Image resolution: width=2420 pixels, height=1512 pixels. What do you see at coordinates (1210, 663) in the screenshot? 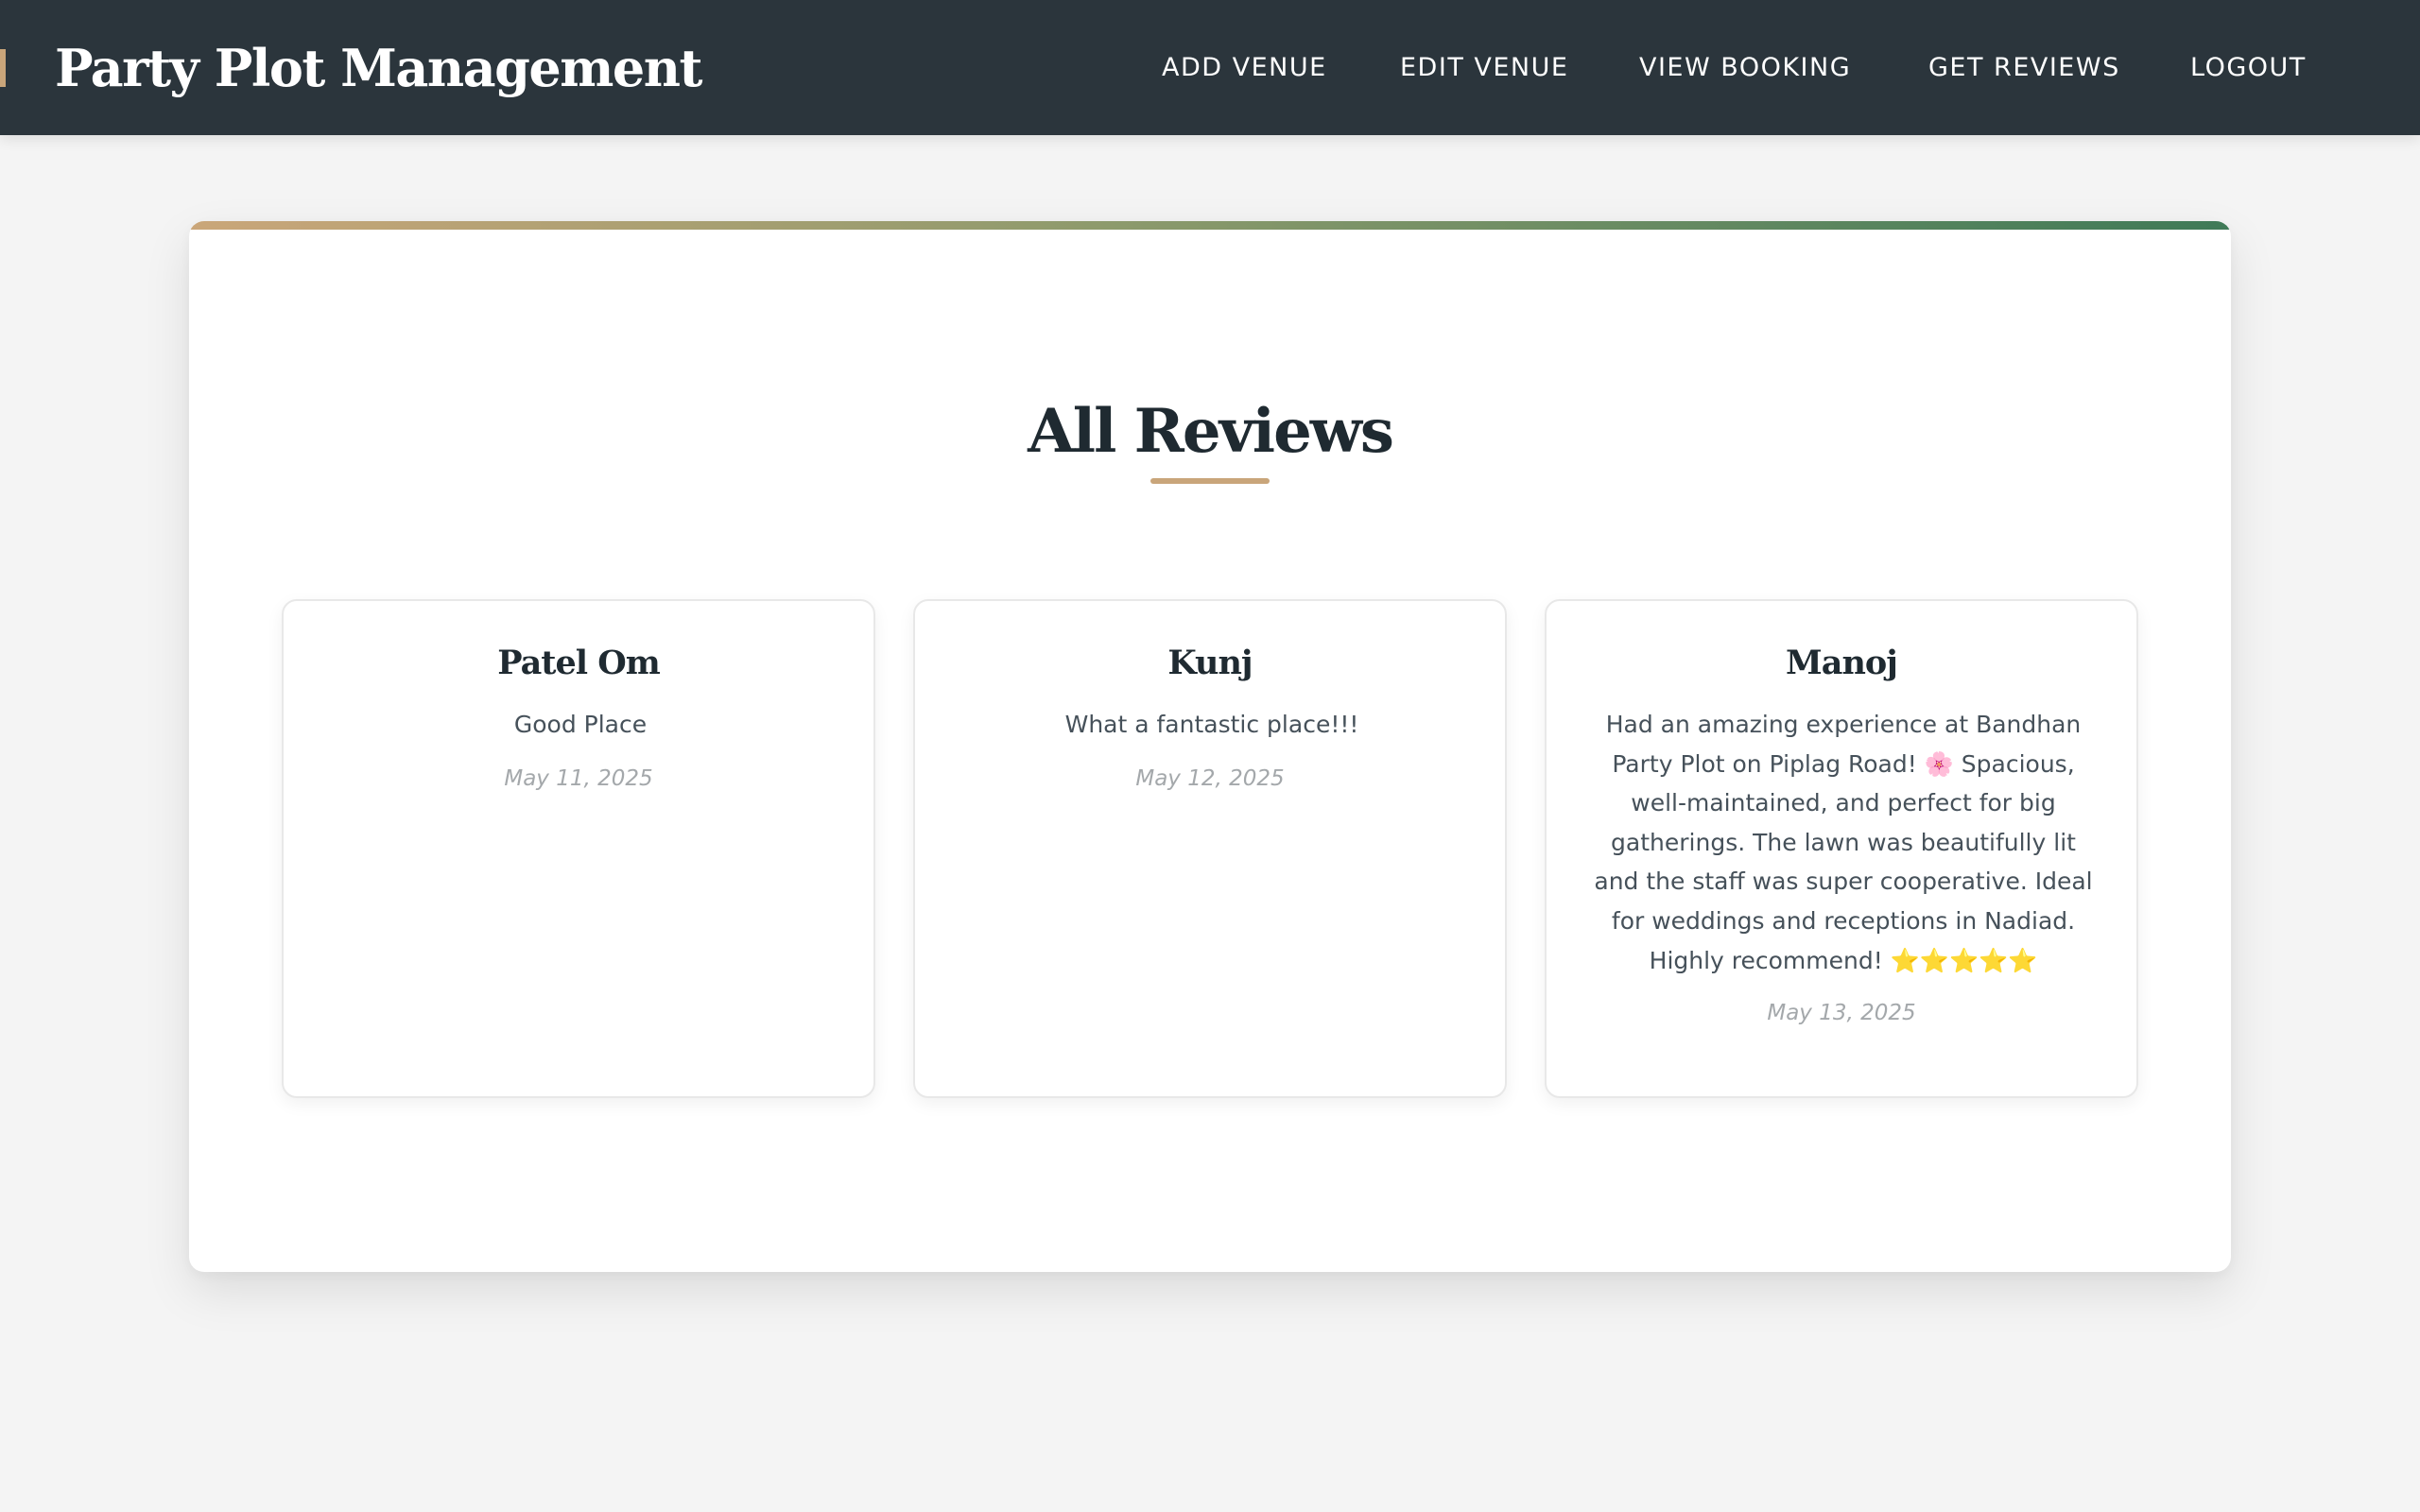
I see `reviewer-name: Kunj` at bounding box center [1210, 663].